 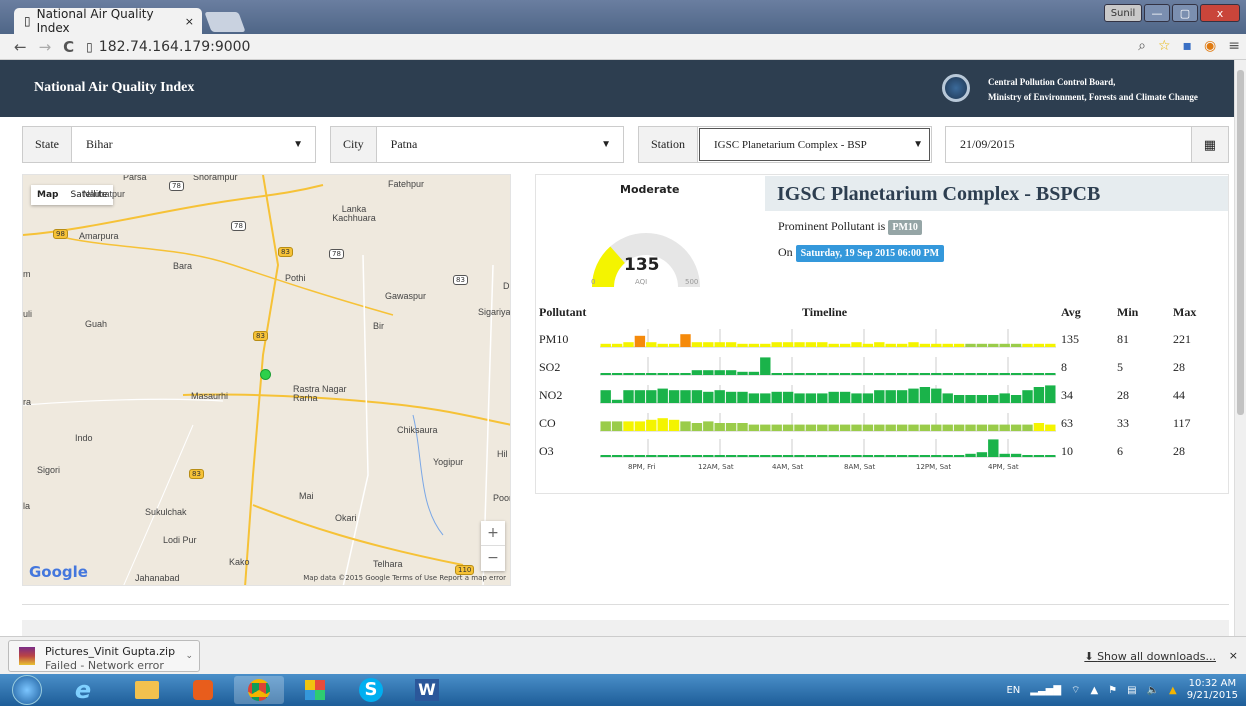 I want to click on chrome-icon, so click(x=259, y=690).